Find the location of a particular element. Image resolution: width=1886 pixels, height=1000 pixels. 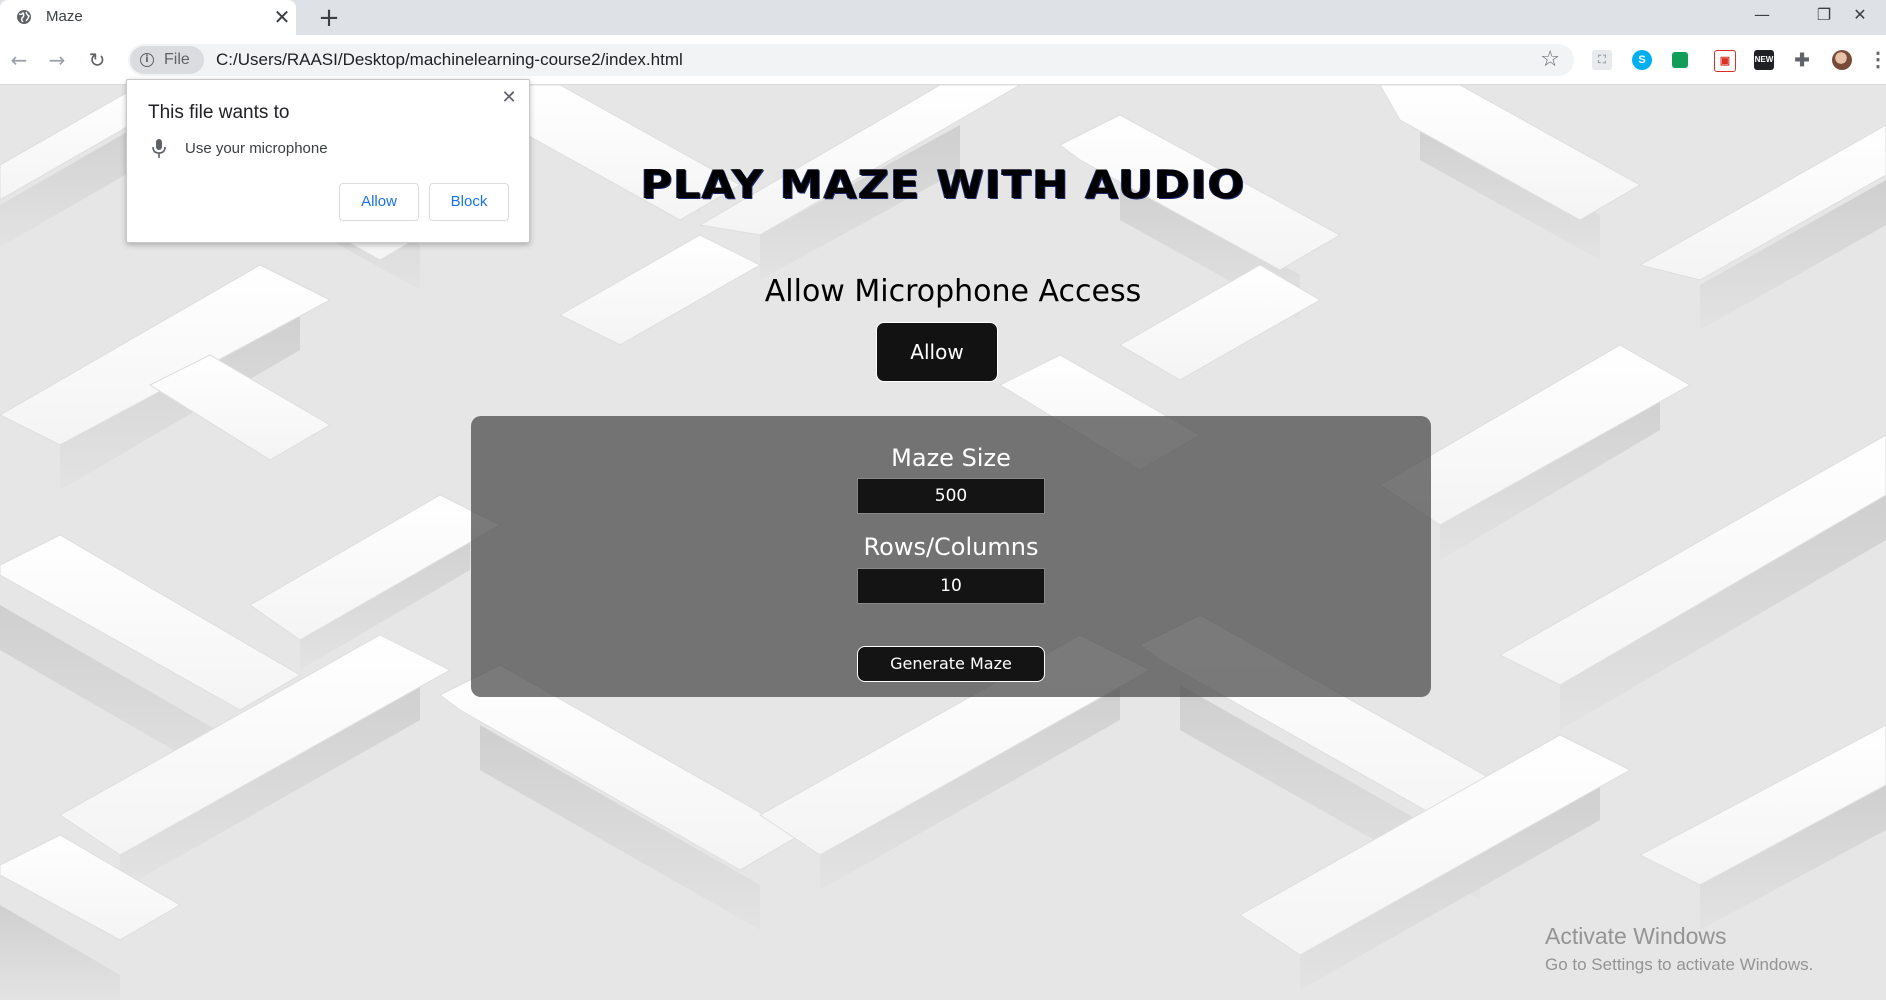

pdf-extension-icon: ⛶ is located at coordinates (1602, 60).